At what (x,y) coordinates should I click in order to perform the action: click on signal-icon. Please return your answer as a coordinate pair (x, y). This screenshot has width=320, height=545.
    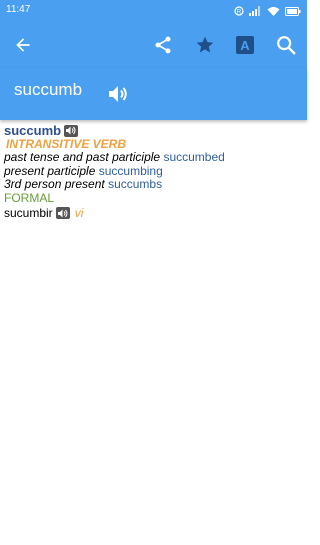
    Looking at the image, I should click on (254, 11).